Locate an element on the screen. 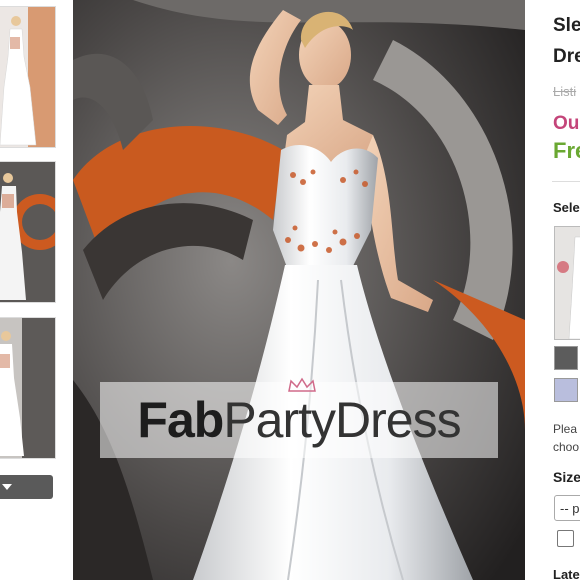  thumbnail-2-image is located at coordinates (27, 232).